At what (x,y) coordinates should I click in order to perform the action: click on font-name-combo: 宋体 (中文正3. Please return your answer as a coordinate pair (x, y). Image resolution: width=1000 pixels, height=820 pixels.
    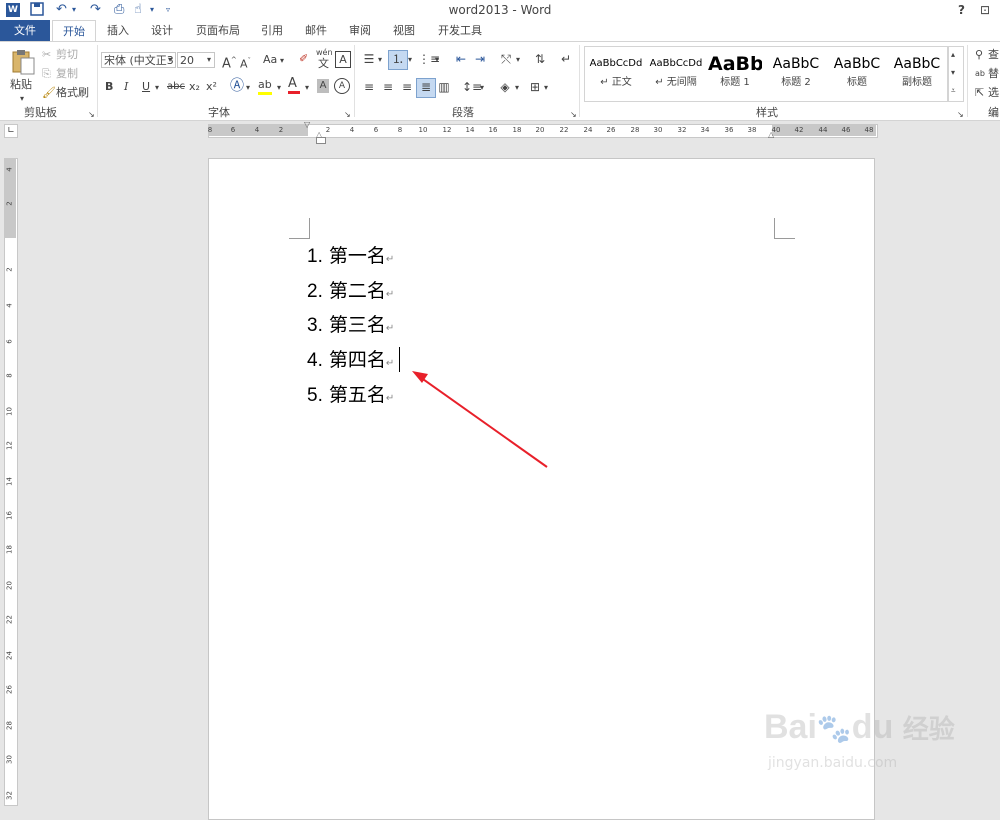
    Looking at the image, I should click on (138, 60).